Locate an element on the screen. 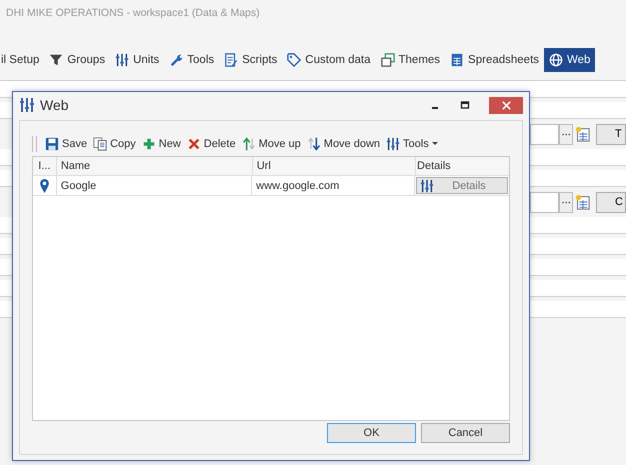 This screenshot has width=626, height=465. funnel-icon is located at coordinates (56, 60).